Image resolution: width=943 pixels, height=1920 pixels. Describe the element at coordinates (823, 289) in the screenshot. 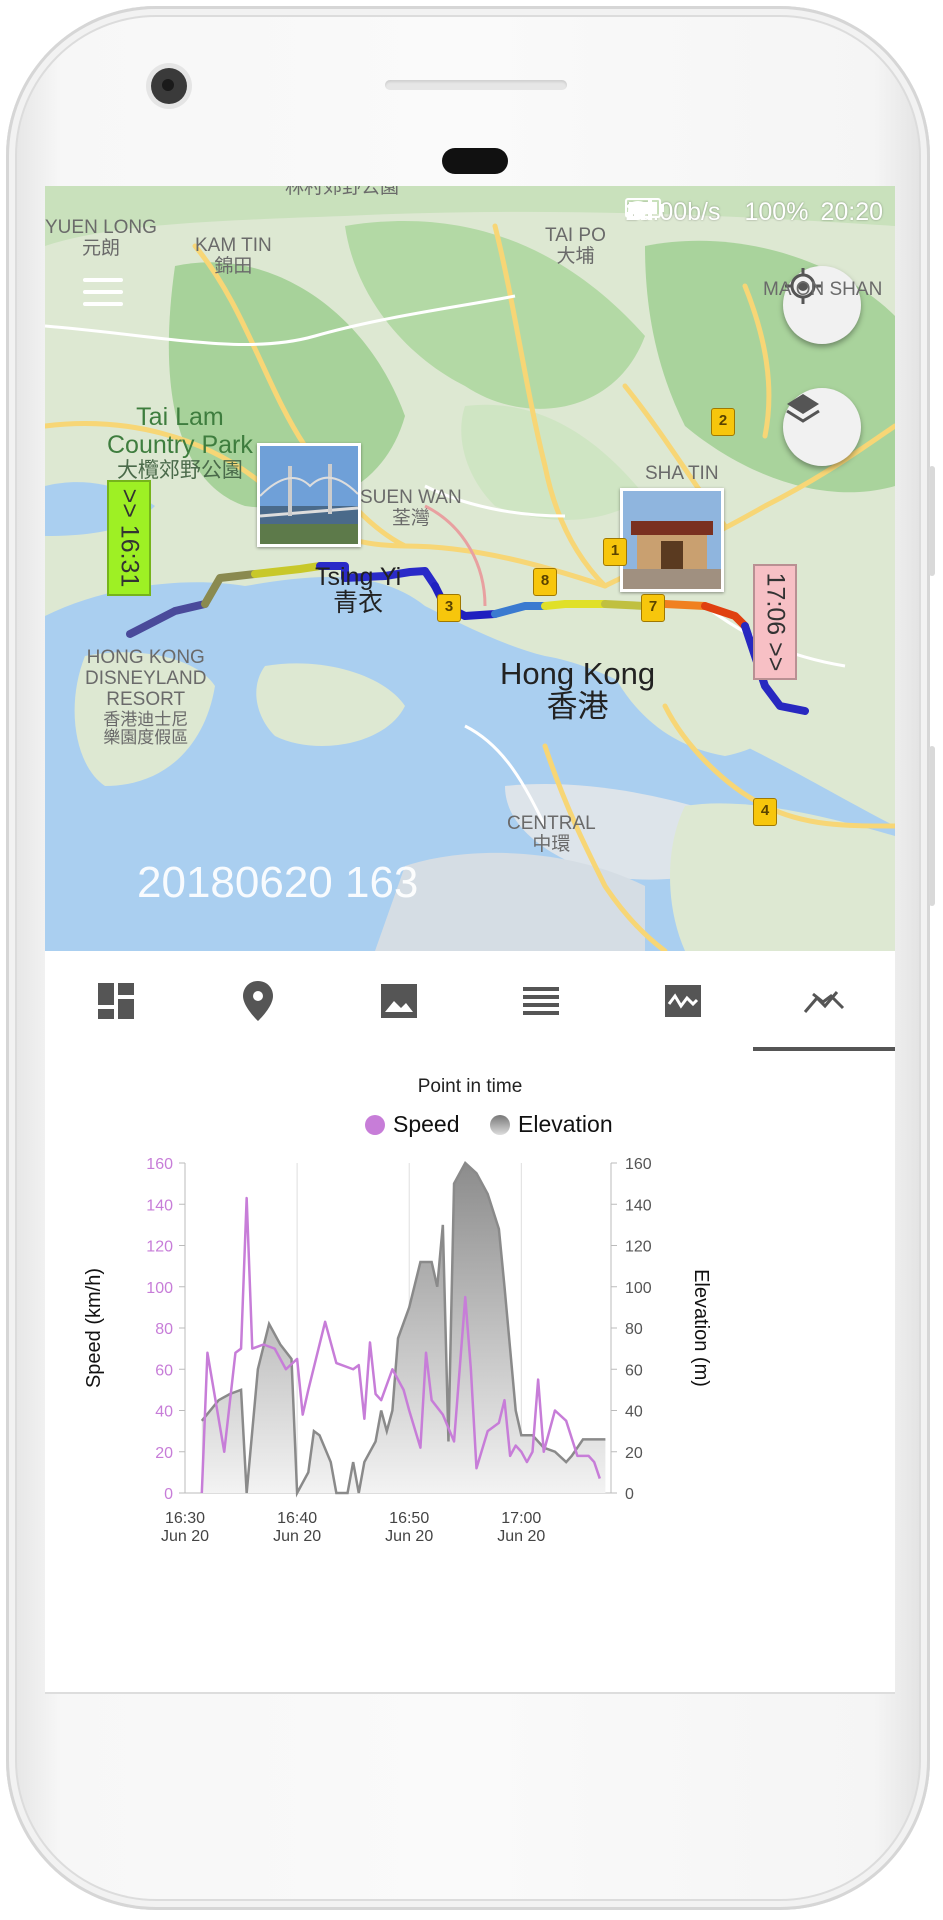

I see `map-label-ma-on-shan: MA ON SHAN` at that location.